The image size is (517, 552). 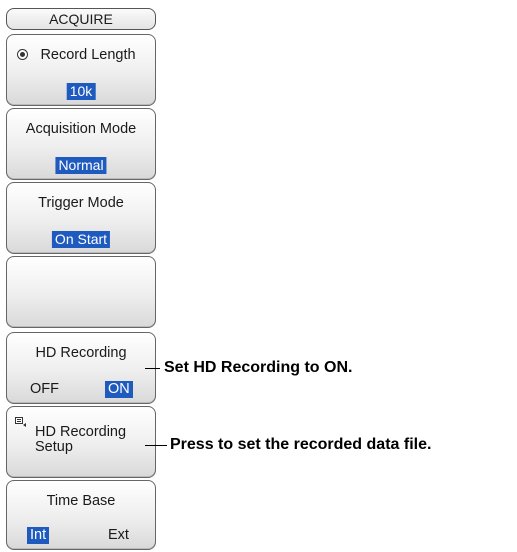 I want to click on acquisition-mode-label: Acquisition Mode, so click(x=81, y=129).